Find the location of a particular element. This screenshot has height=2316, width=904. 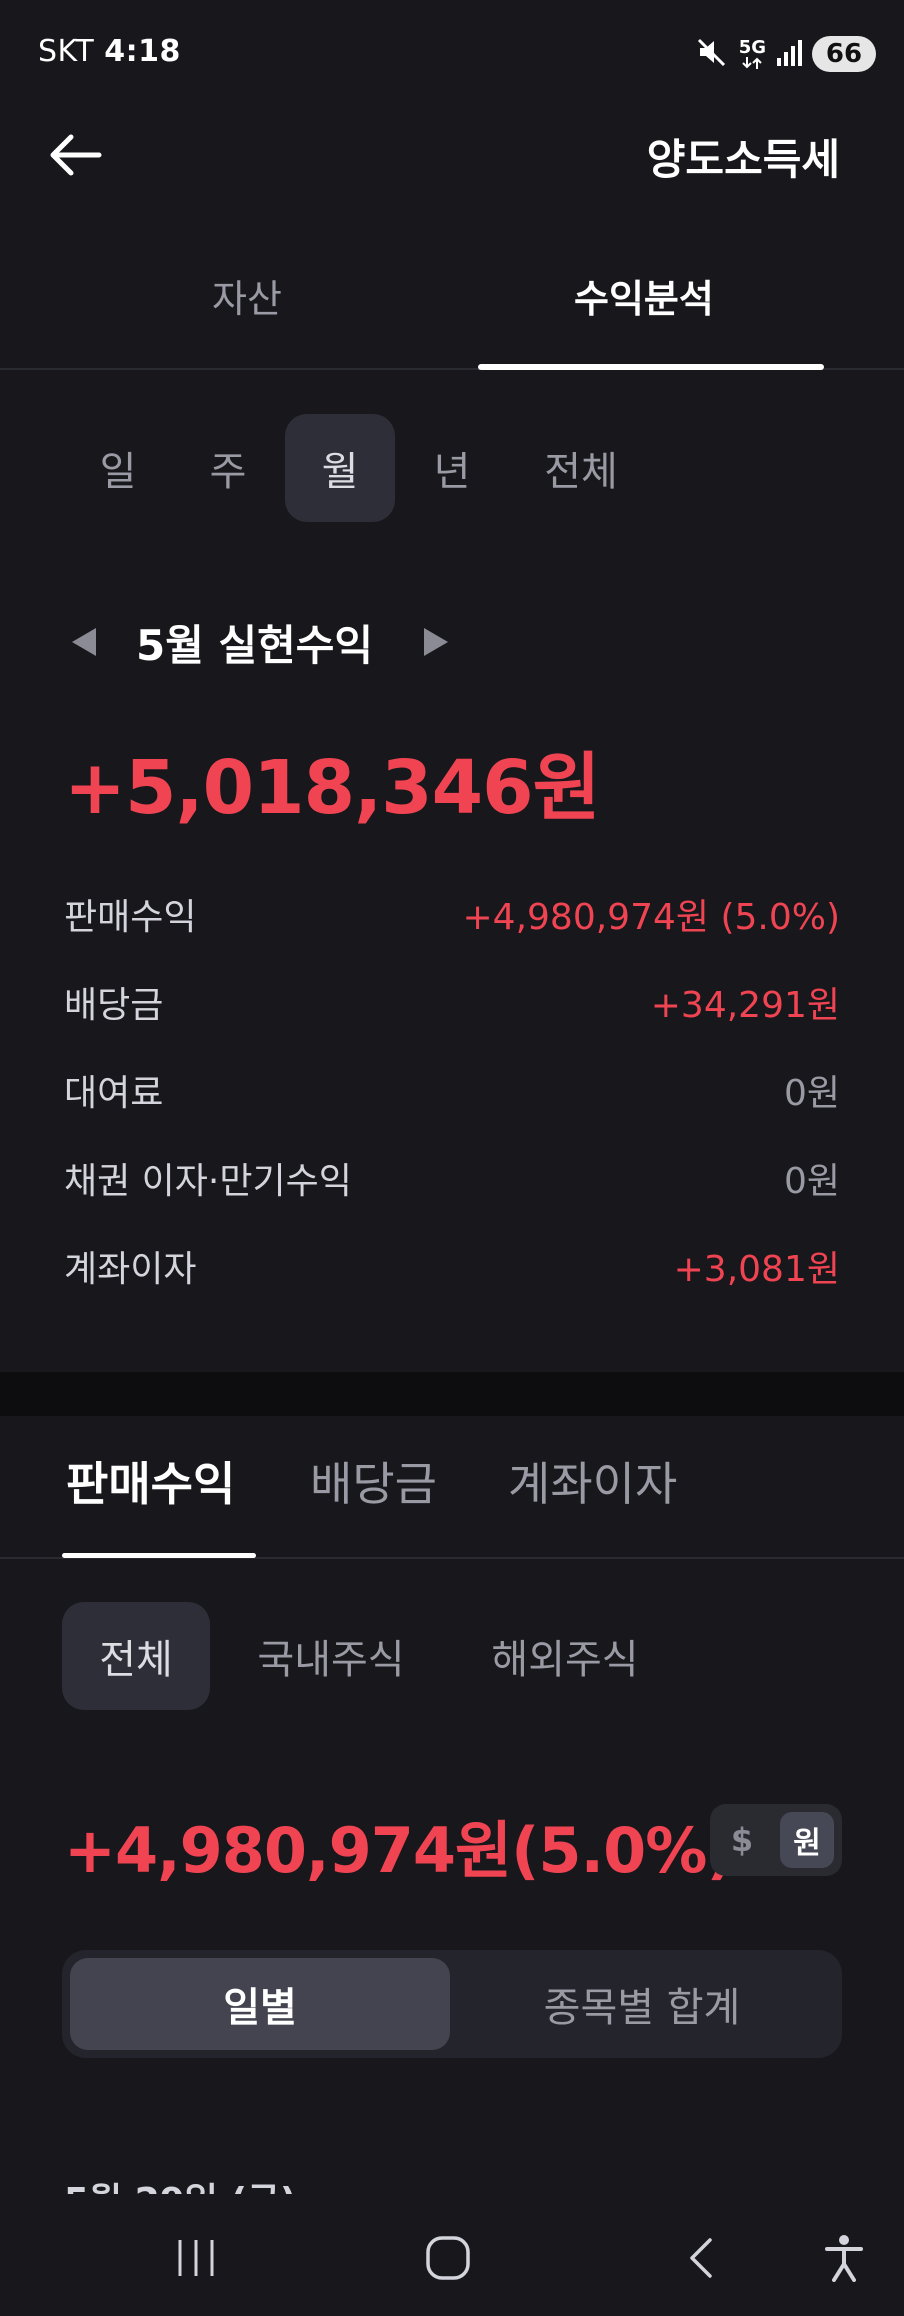

home-button is located at coordinates (448, 2258).